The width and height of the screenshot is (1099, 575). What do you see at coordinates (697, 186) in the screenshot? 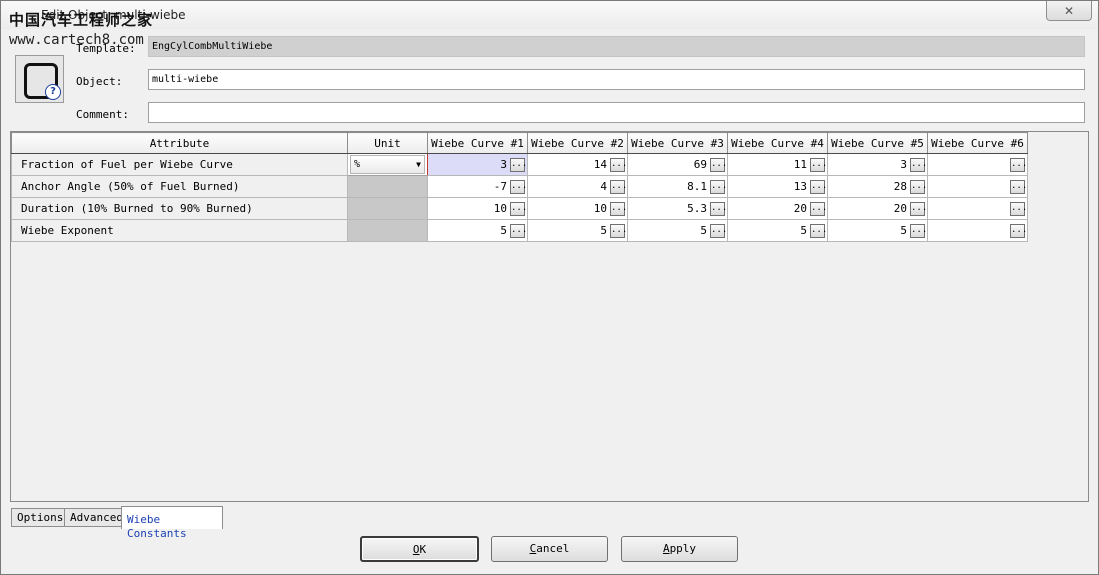
I see `cell-value: 8.1` at bounding box center [697, 186].